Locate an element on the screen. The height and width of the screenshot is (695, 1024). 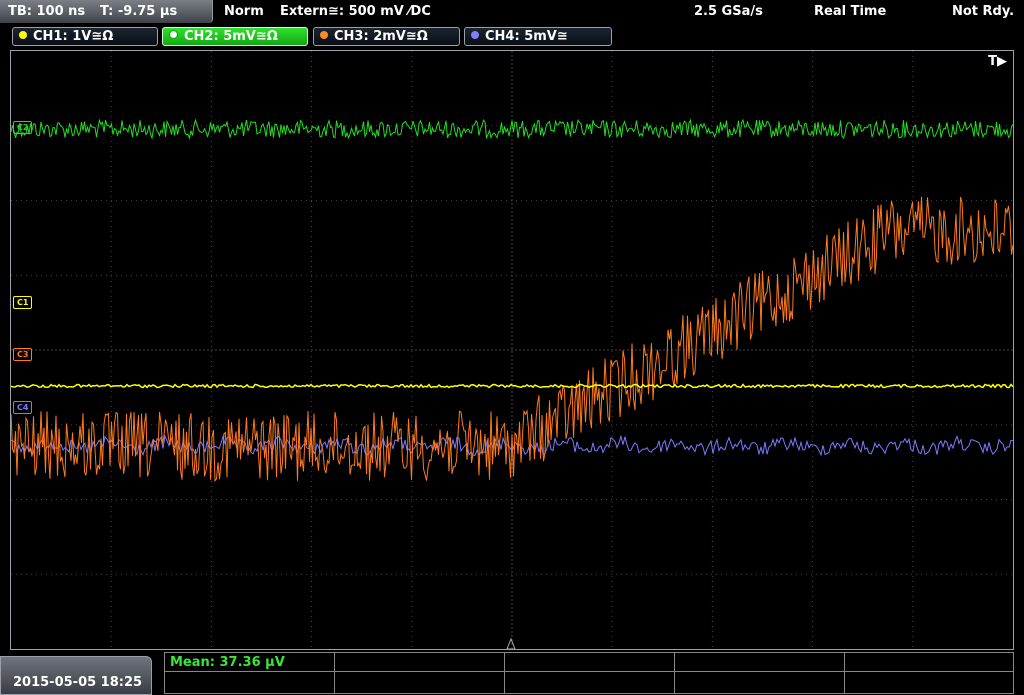
channel-1-offset-marker: C1 is located at coordinates (23, 302).